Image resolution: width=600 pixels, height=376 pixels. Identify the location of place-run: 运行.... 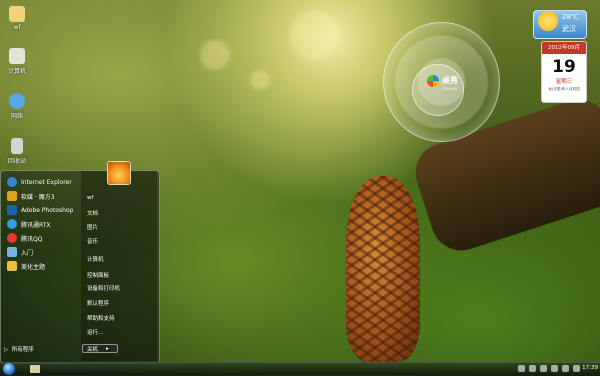
(95, 332).